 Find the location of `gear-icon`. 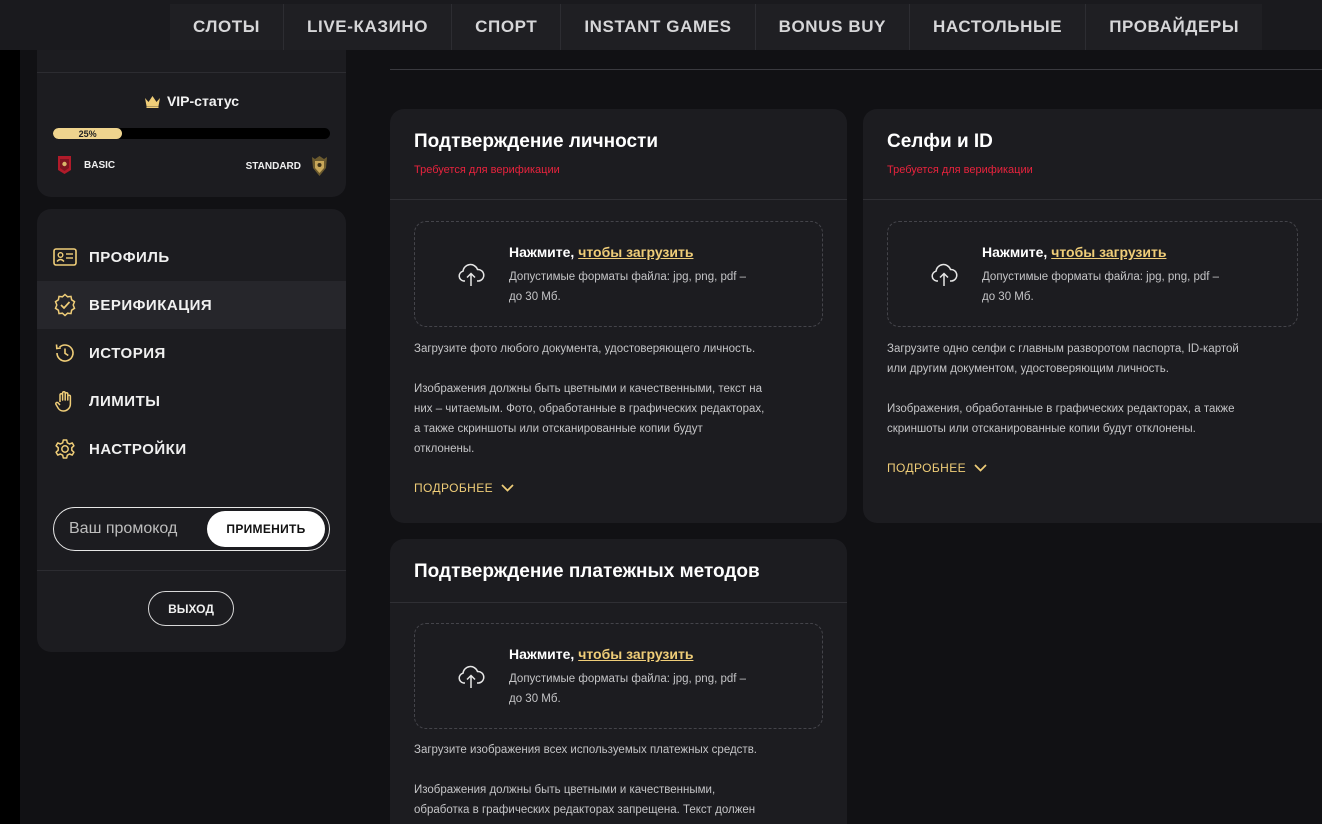

gear-icon is located at coordinates (65, 449).